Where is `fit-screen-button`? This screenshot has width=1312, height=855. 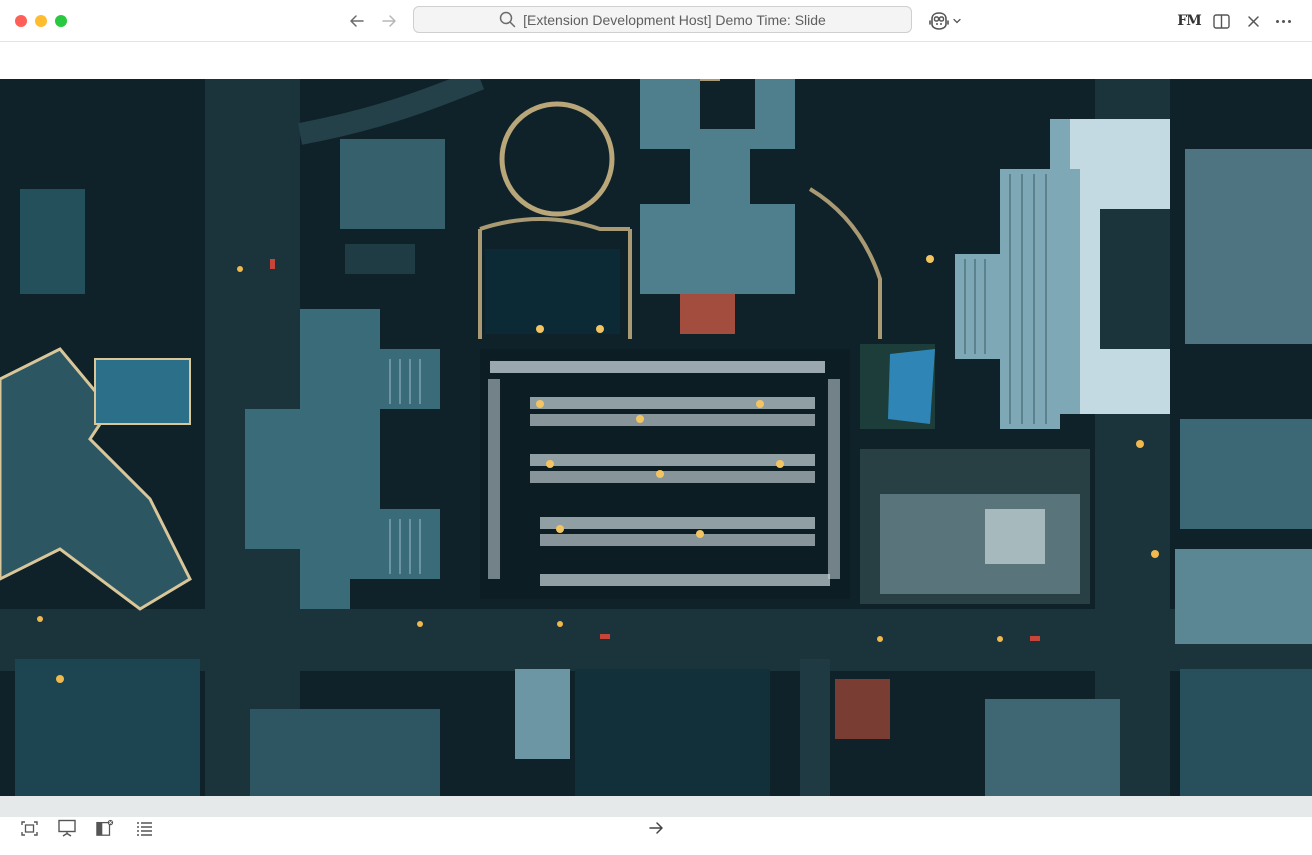
fit-screen-button is located at coordinates (29, 828).